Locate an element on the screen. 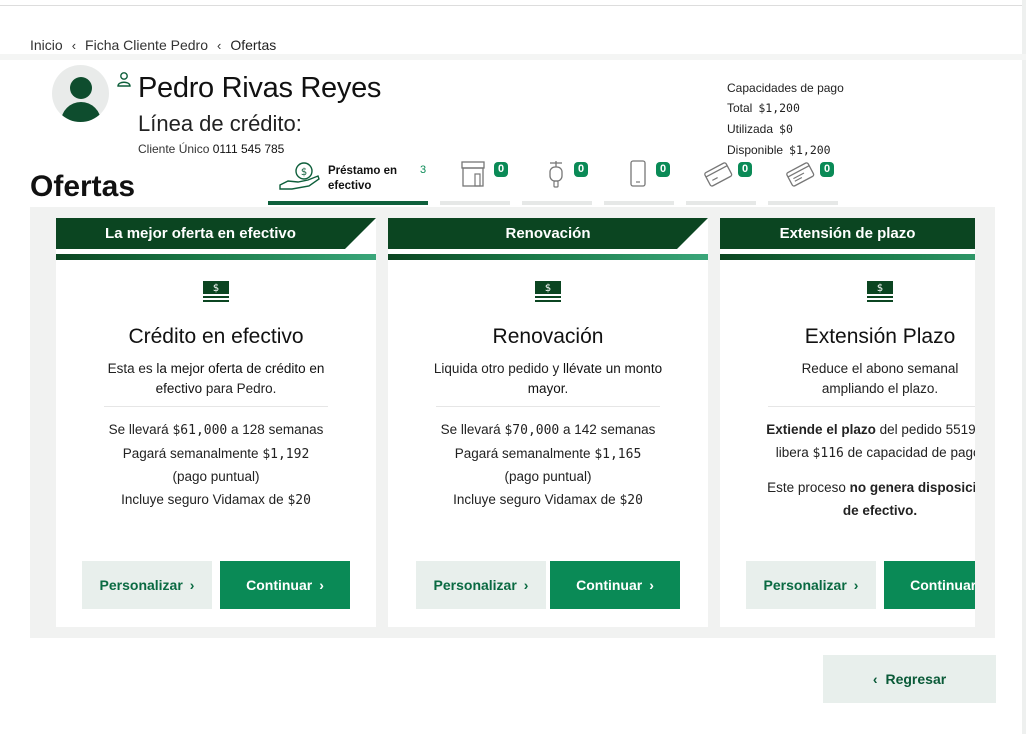 The width and height of the screenshot is (1026, 734). phone-icon is located at coordinates (638, 173).